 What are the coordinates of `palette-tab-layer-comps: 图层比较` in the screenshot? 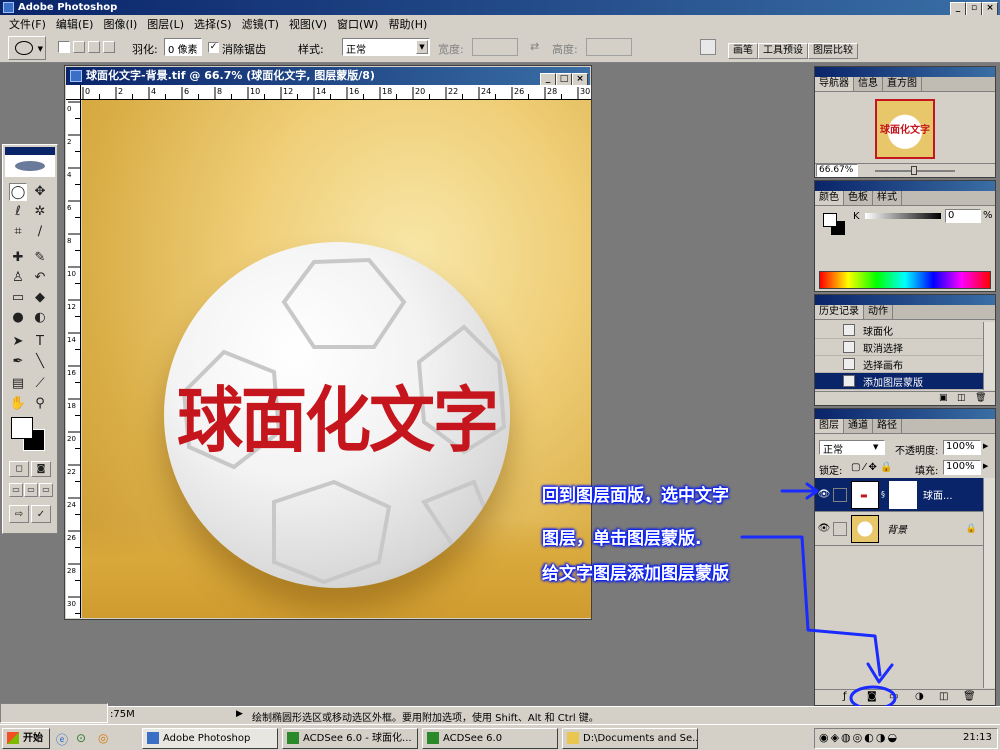 It's located at (833, 51).